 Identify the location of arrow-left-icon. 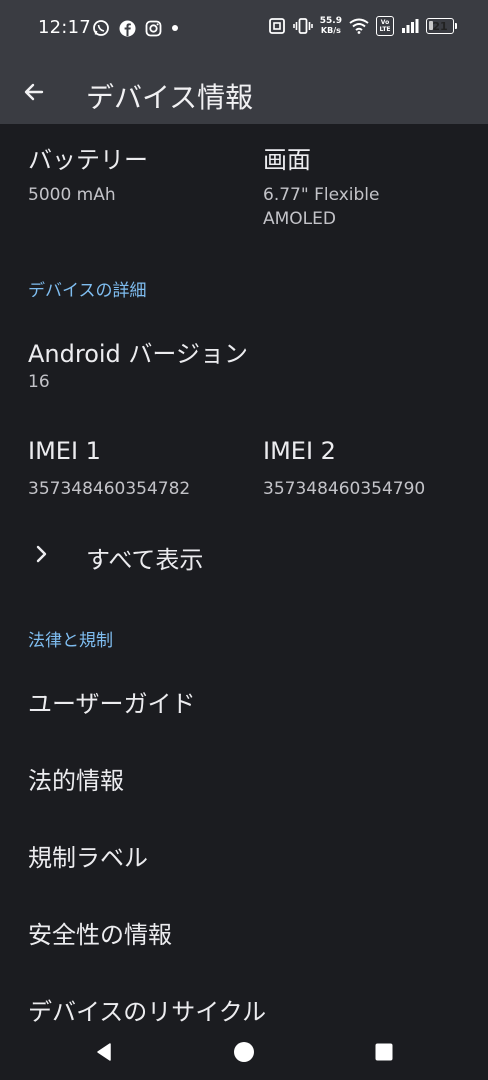
(34, 92).